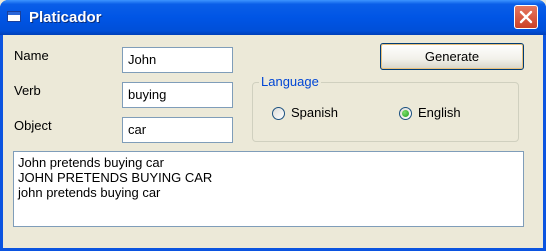 This screenshot has height=251, width=546. What do you see at coordinates (278, 113) in the screenshot?
I see `radio-spanish-button` at bounding box center [278, 113].